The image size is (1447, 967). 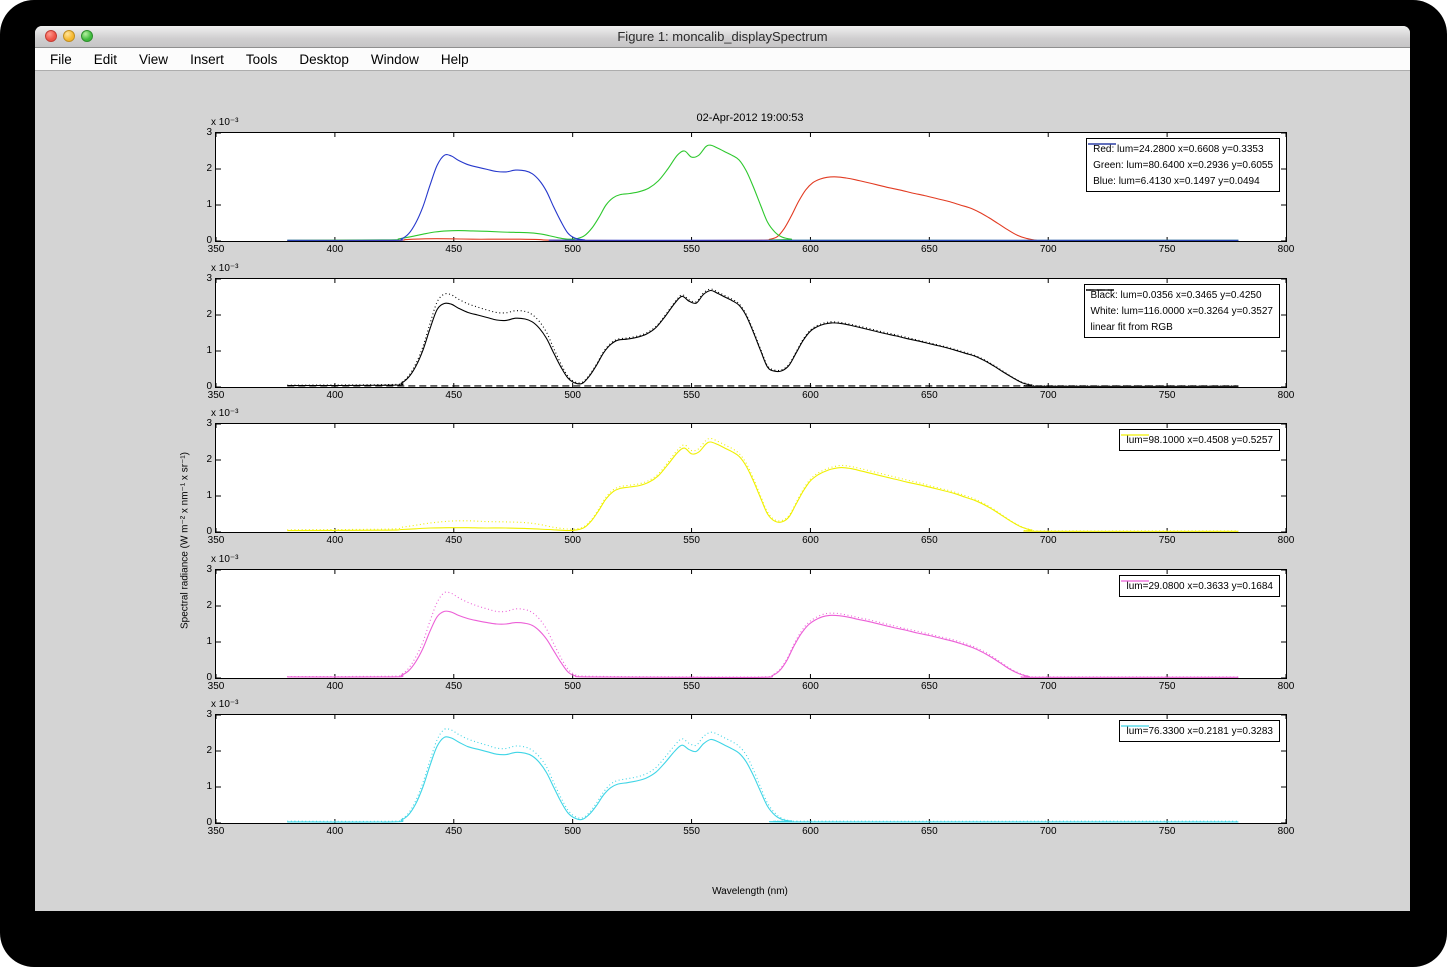 What do you see at coordinates (324, 59) in the screenshot?
I see `menu-item-desktop: Desktop` at bounding box center [324, 59].